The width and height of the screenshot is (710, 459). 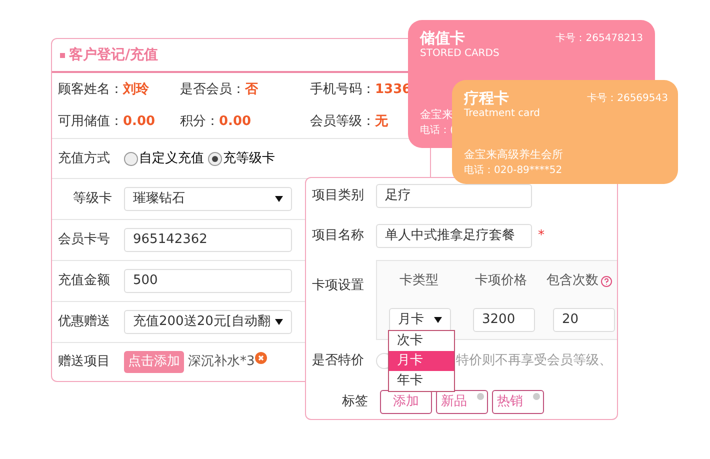 I want to click on card-title: 储值卡, so click(x=442, y=38).